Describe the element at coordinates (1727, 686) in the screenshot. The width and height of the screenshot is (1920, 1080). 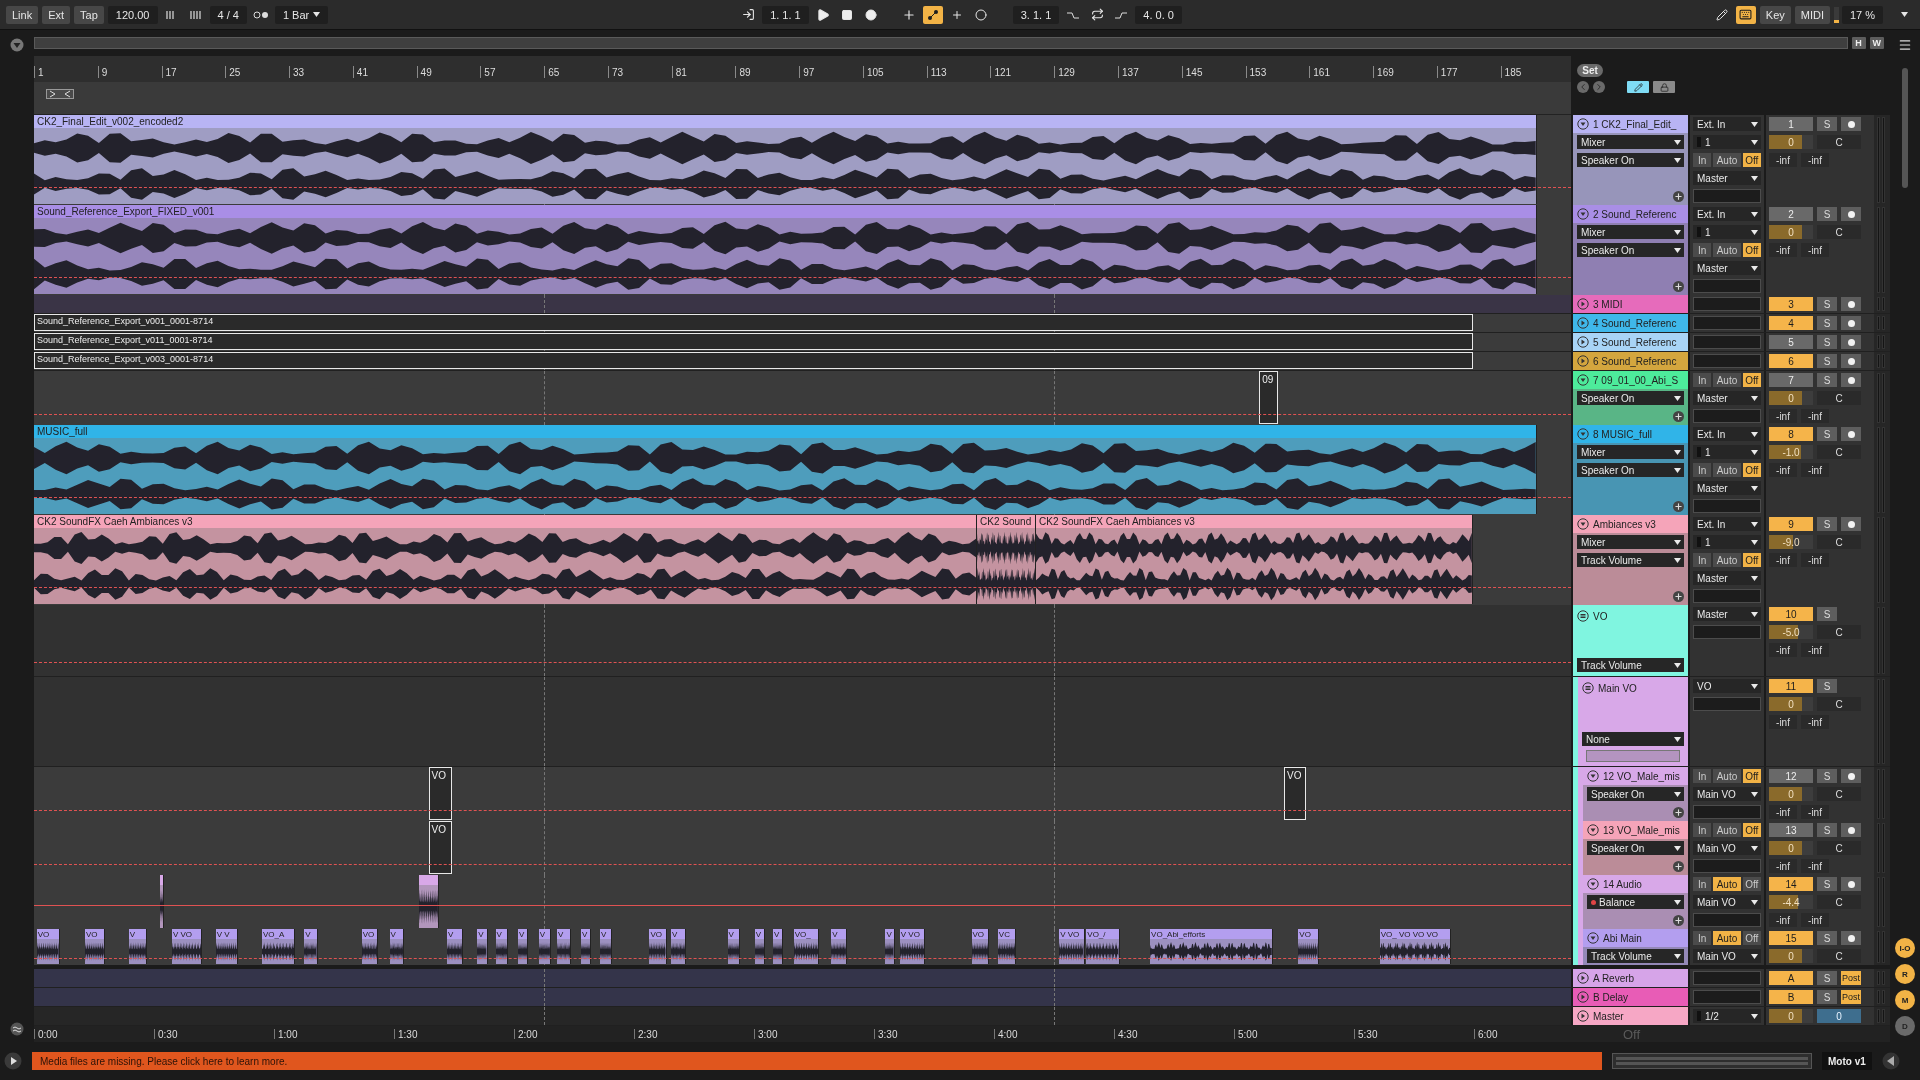
I see `dropdown: VO` at that location.